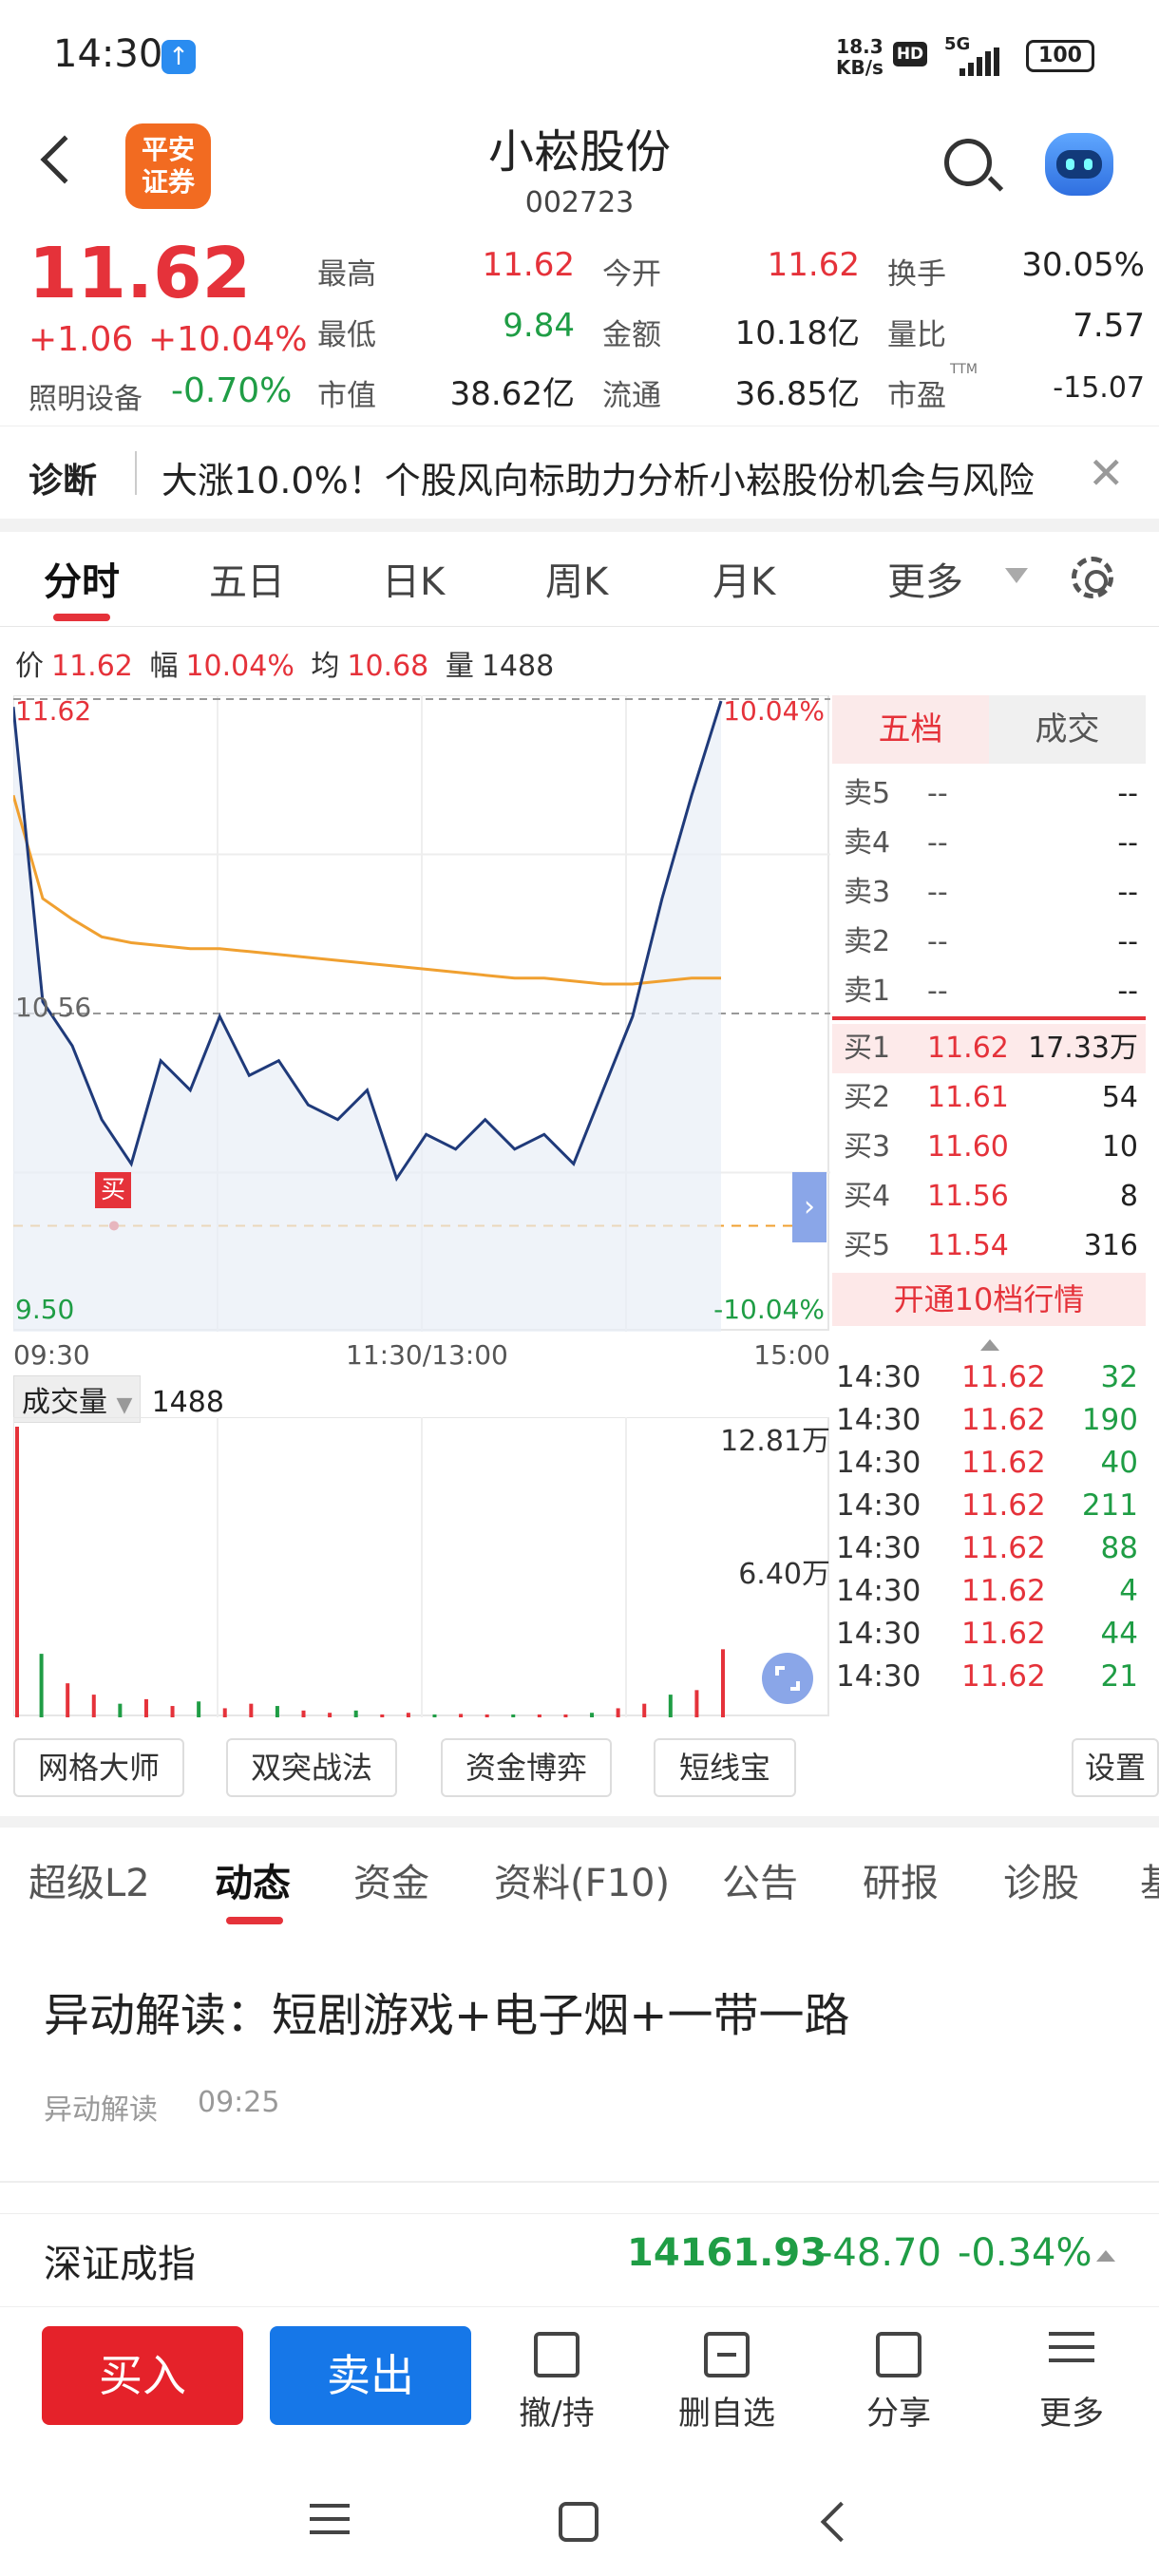  What do you see at coordinates (247, 578) in the screenshot?
I see `tab-five-day: 五日` at bounding box center [247, 578].